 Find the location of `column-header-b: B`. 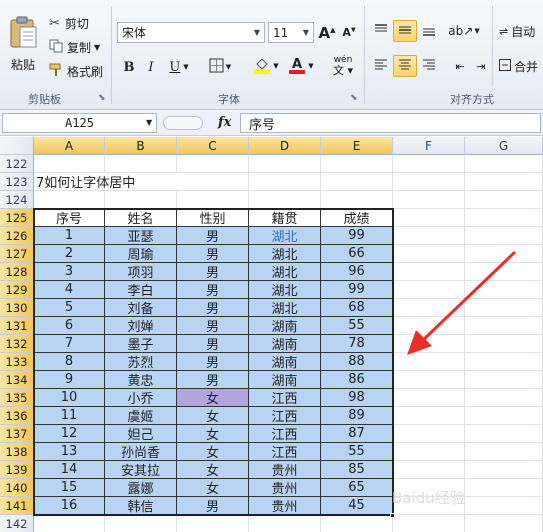

column-header-b: B is located at coordinates (141, 146).